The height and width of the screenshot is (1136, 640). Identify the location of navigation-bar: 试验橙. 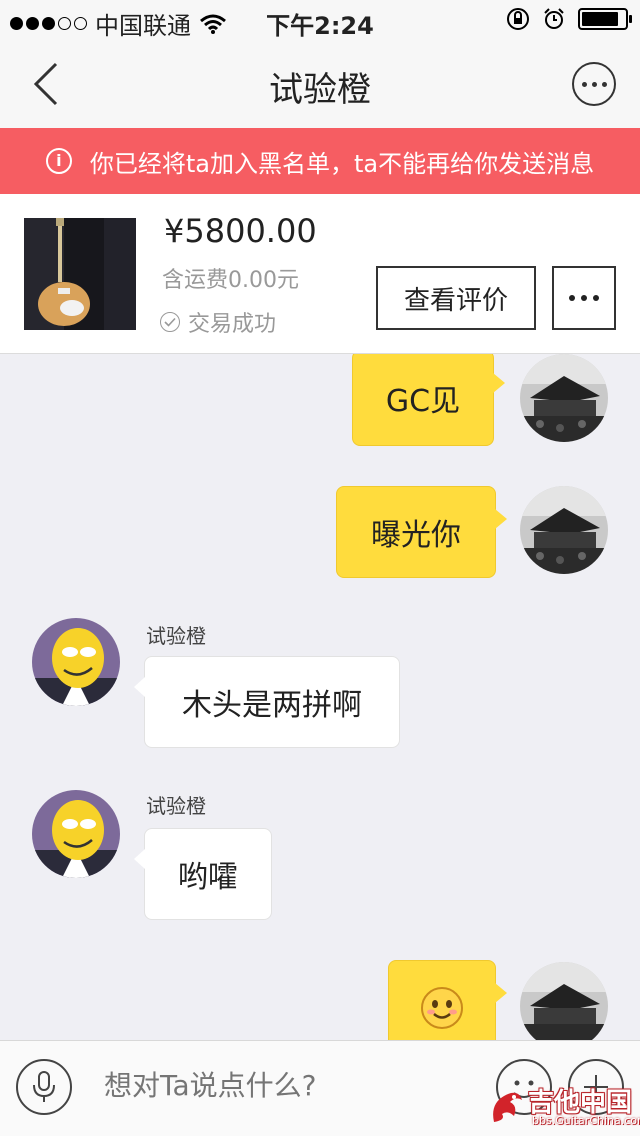
(320, 84).